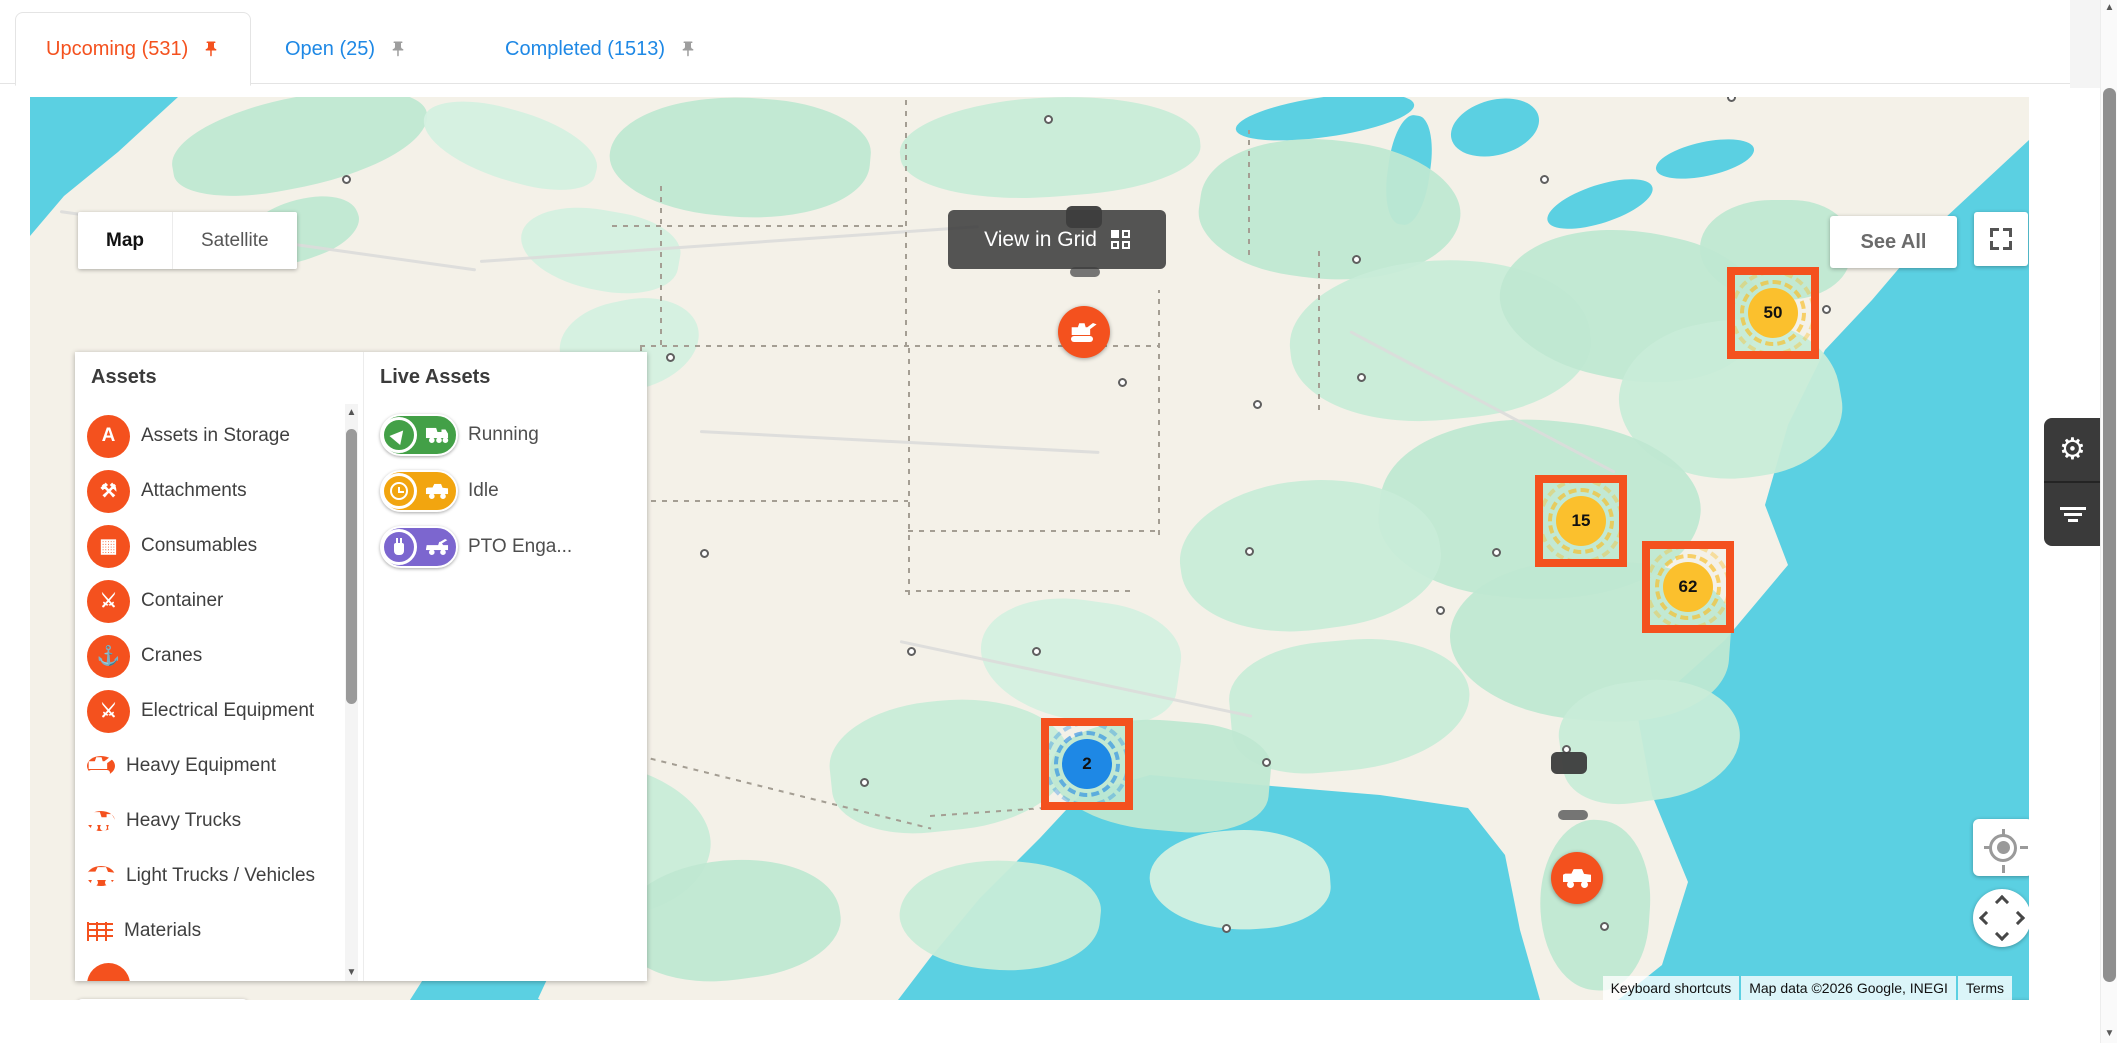 This screenshot has height=1043, width=2117. I want to click on pickup-truck-icon, so click(436, 491).